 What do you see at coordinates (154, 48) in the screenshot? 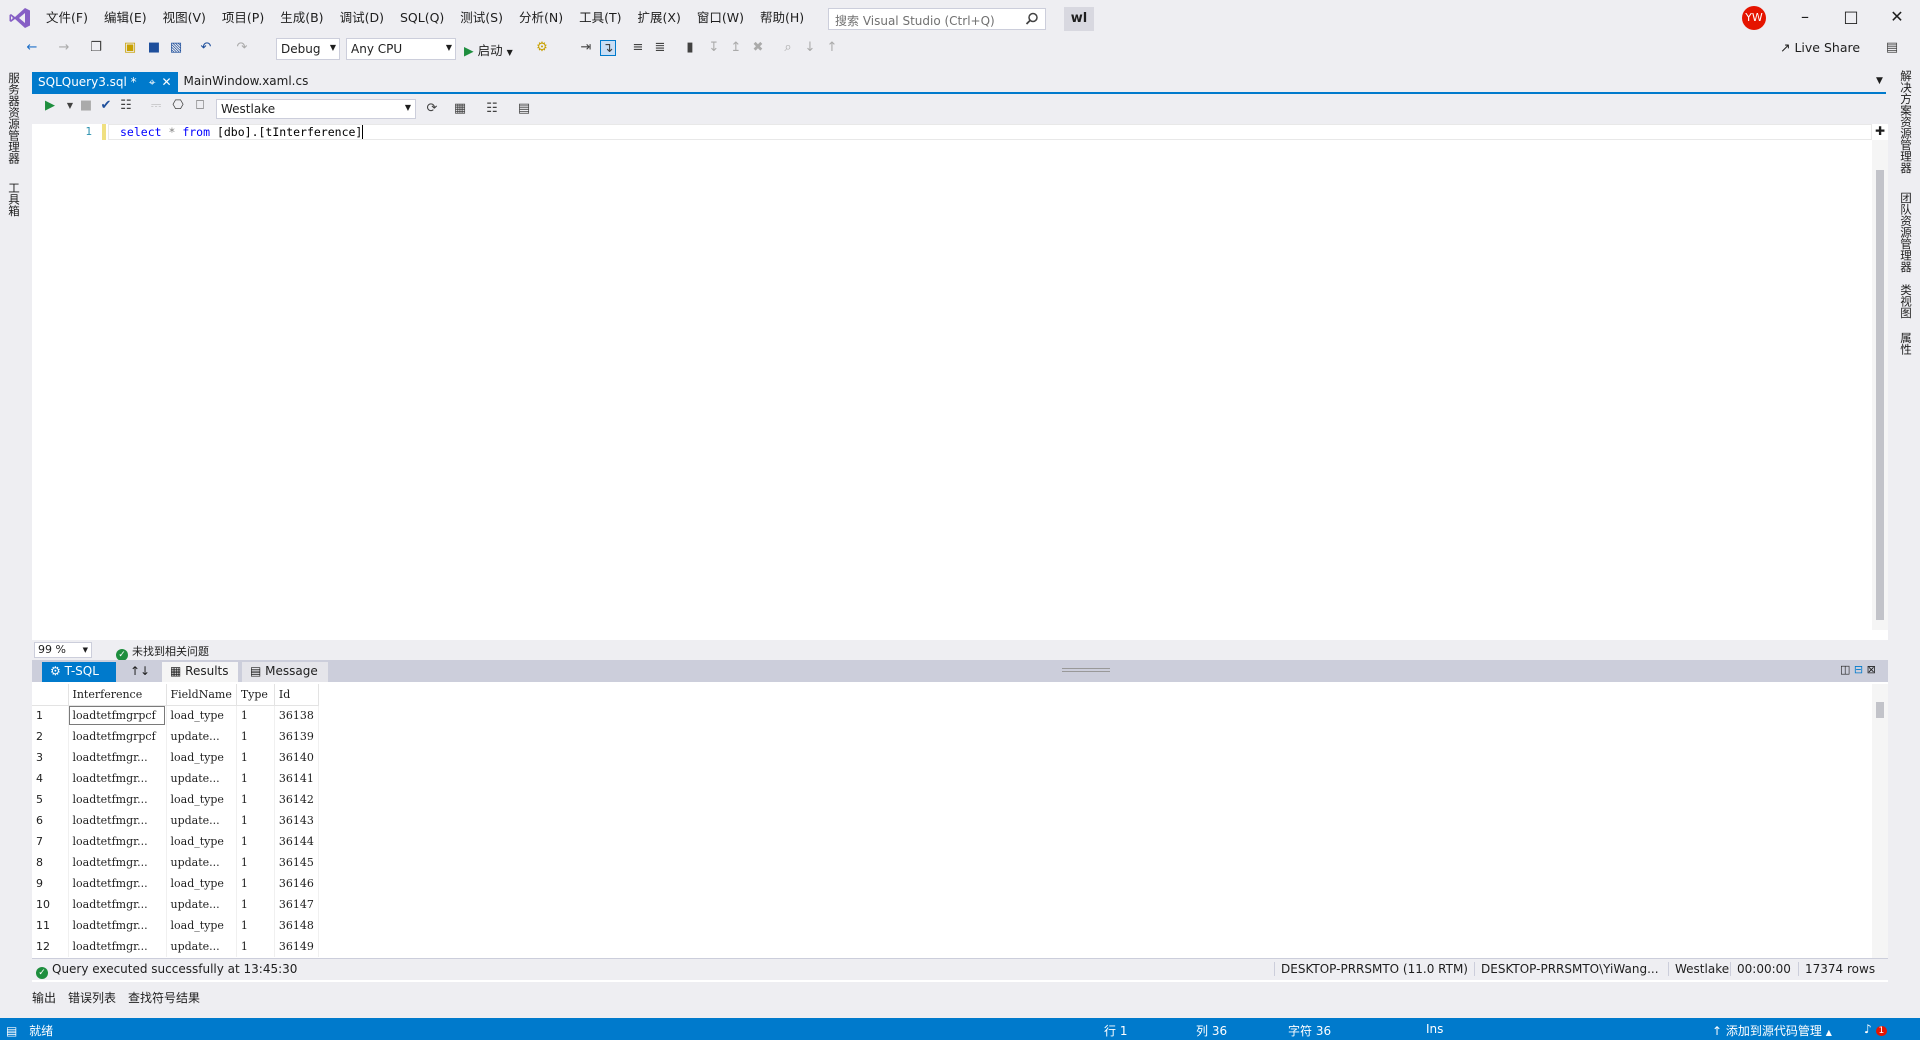
I see `save-icon: ■` at bounding box center [154, 48].